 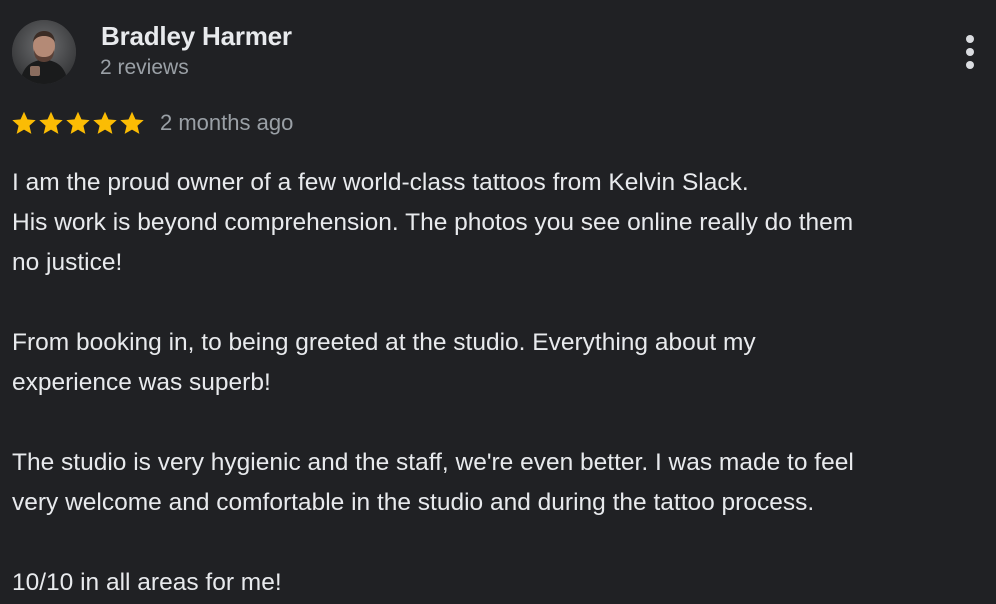 I want to click on author-avatar, so click(x=44, y=52).